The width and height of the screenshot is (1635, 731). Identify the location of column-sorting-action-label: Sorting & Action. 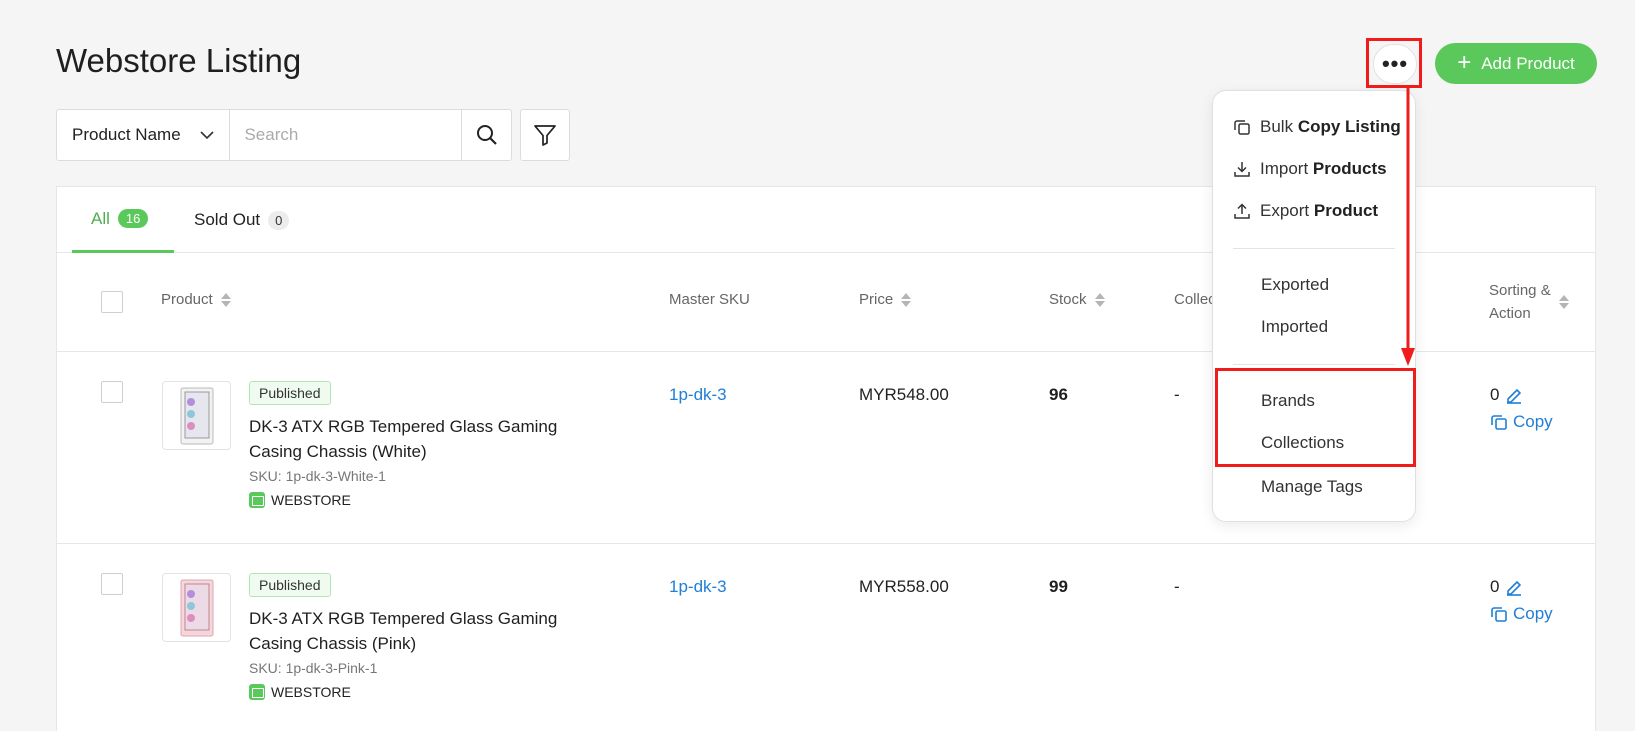
(1520, 302).